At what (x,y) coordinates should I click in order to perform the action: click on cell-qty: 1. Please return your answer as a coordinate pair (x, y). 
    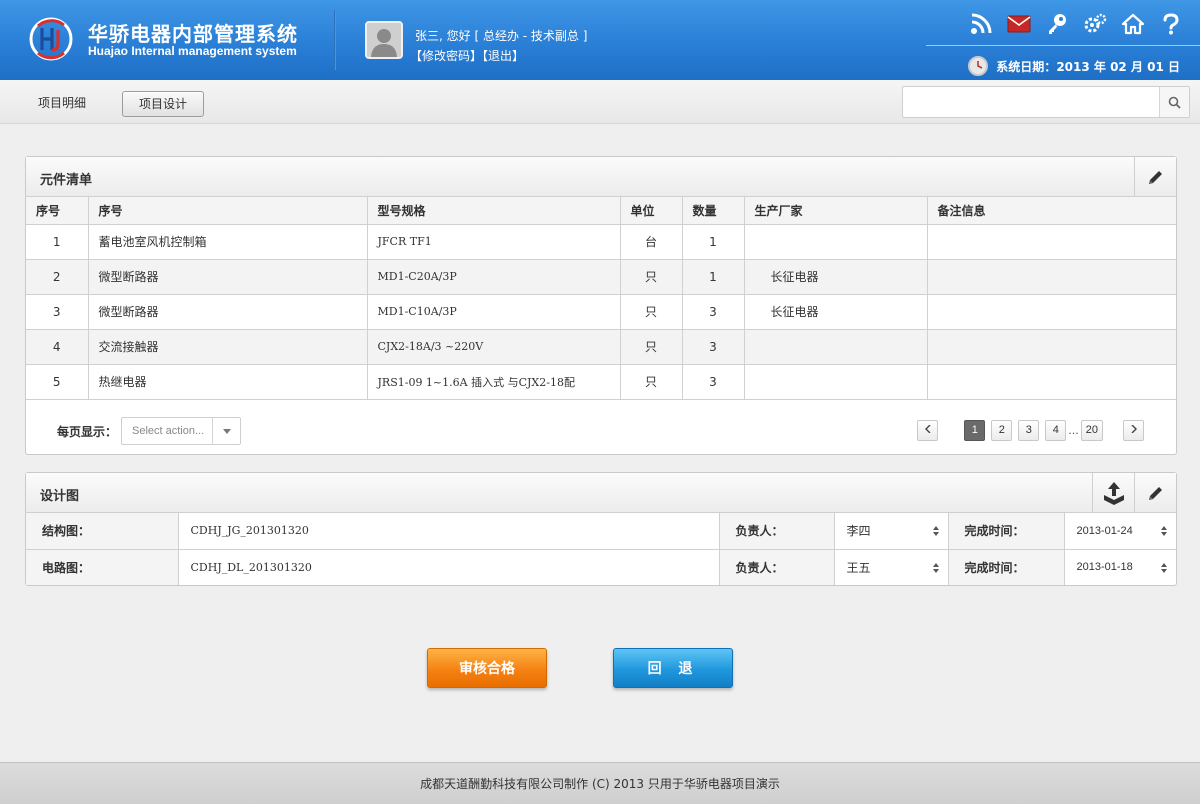
    Looking at the image, I should click on (713, 277).